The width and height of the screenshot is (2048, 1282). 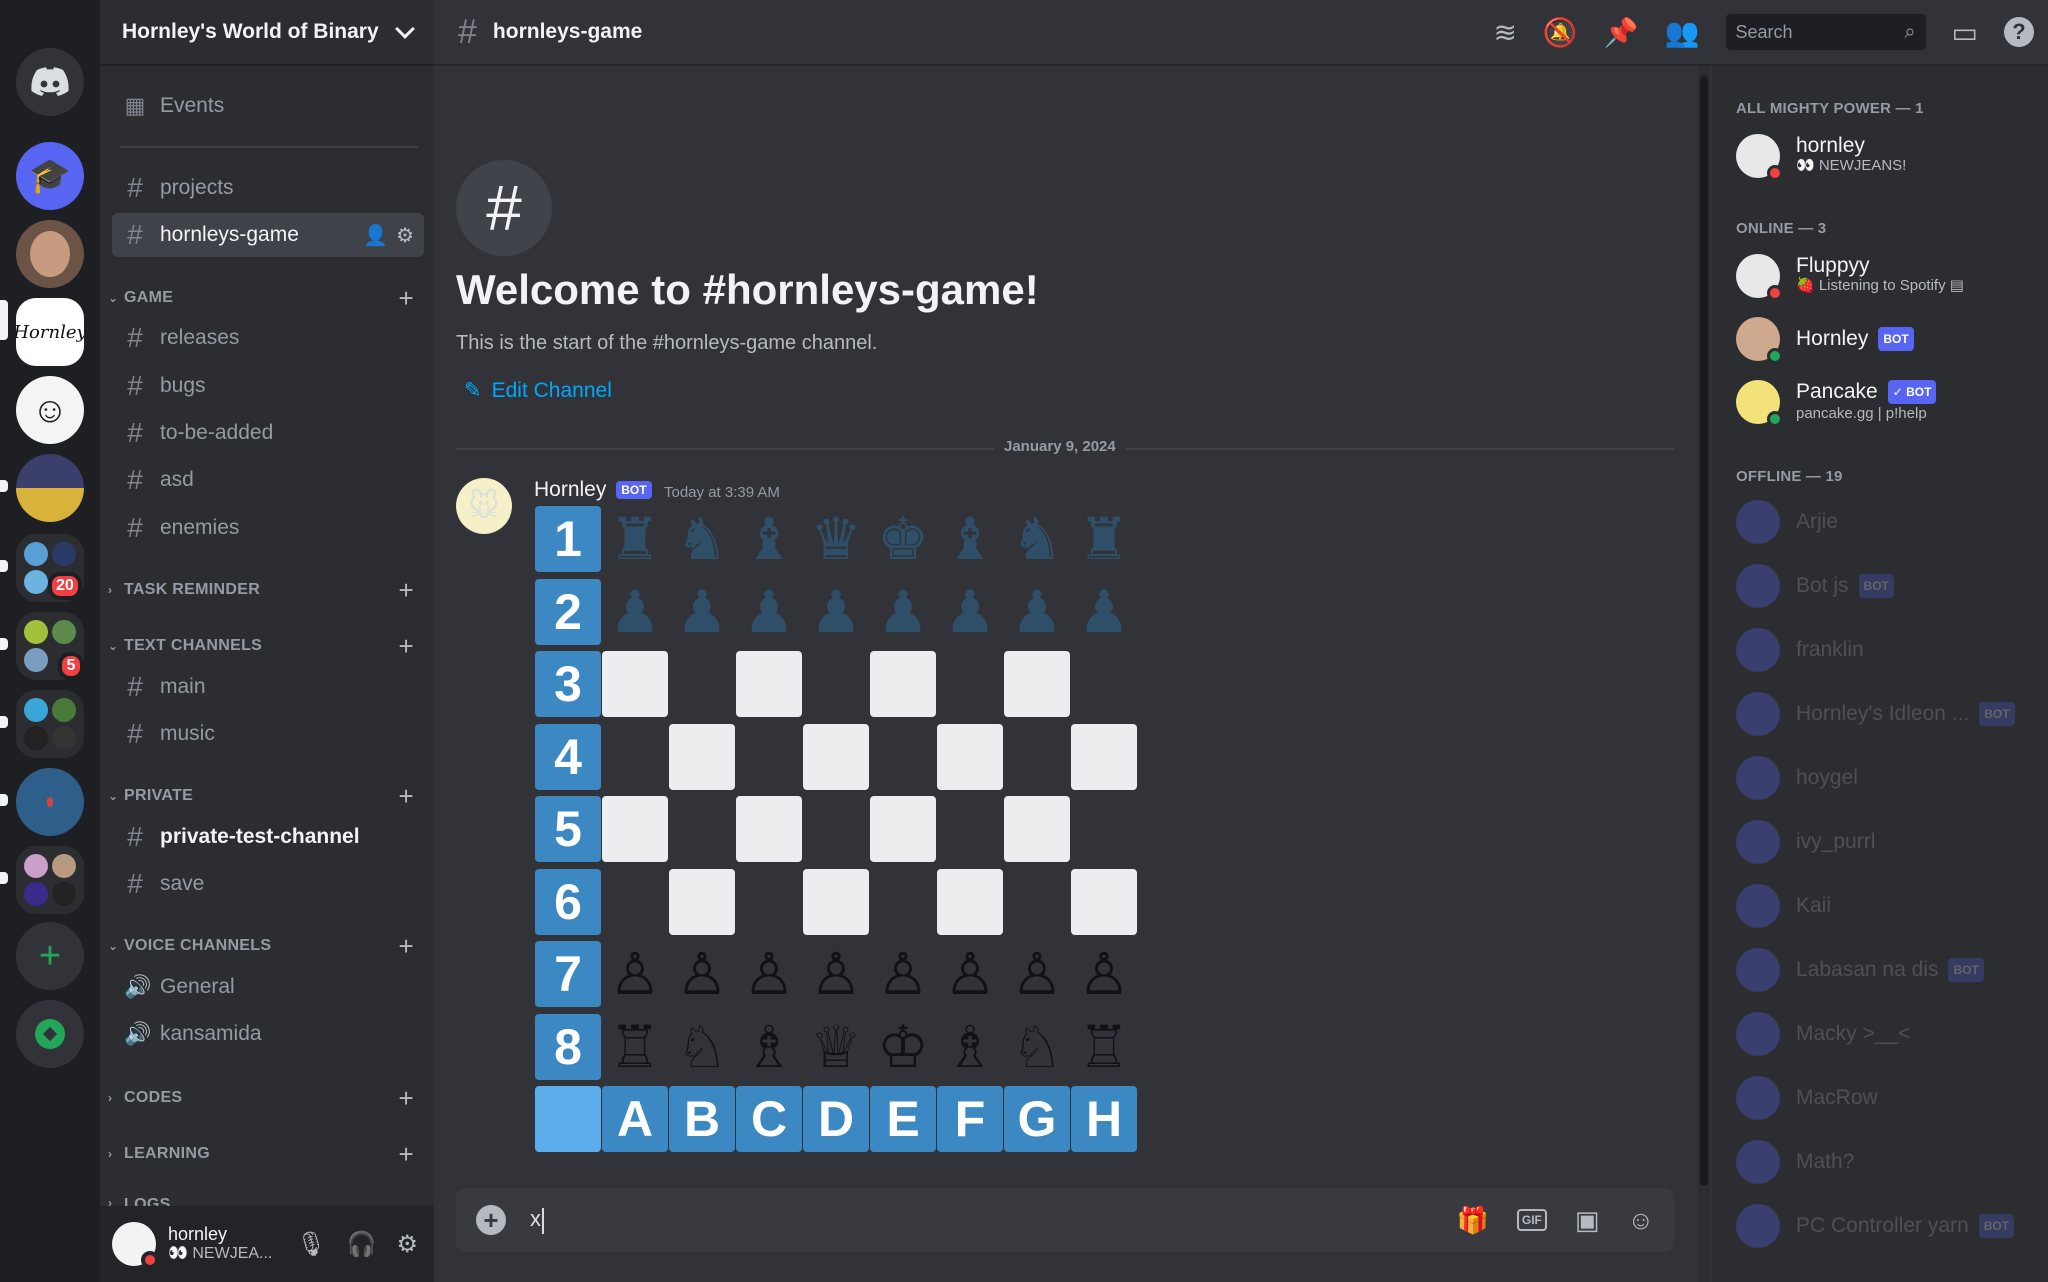 I want to click on member-item: Hornley's Idleon ... BOT, so click(x=1886, y=714).